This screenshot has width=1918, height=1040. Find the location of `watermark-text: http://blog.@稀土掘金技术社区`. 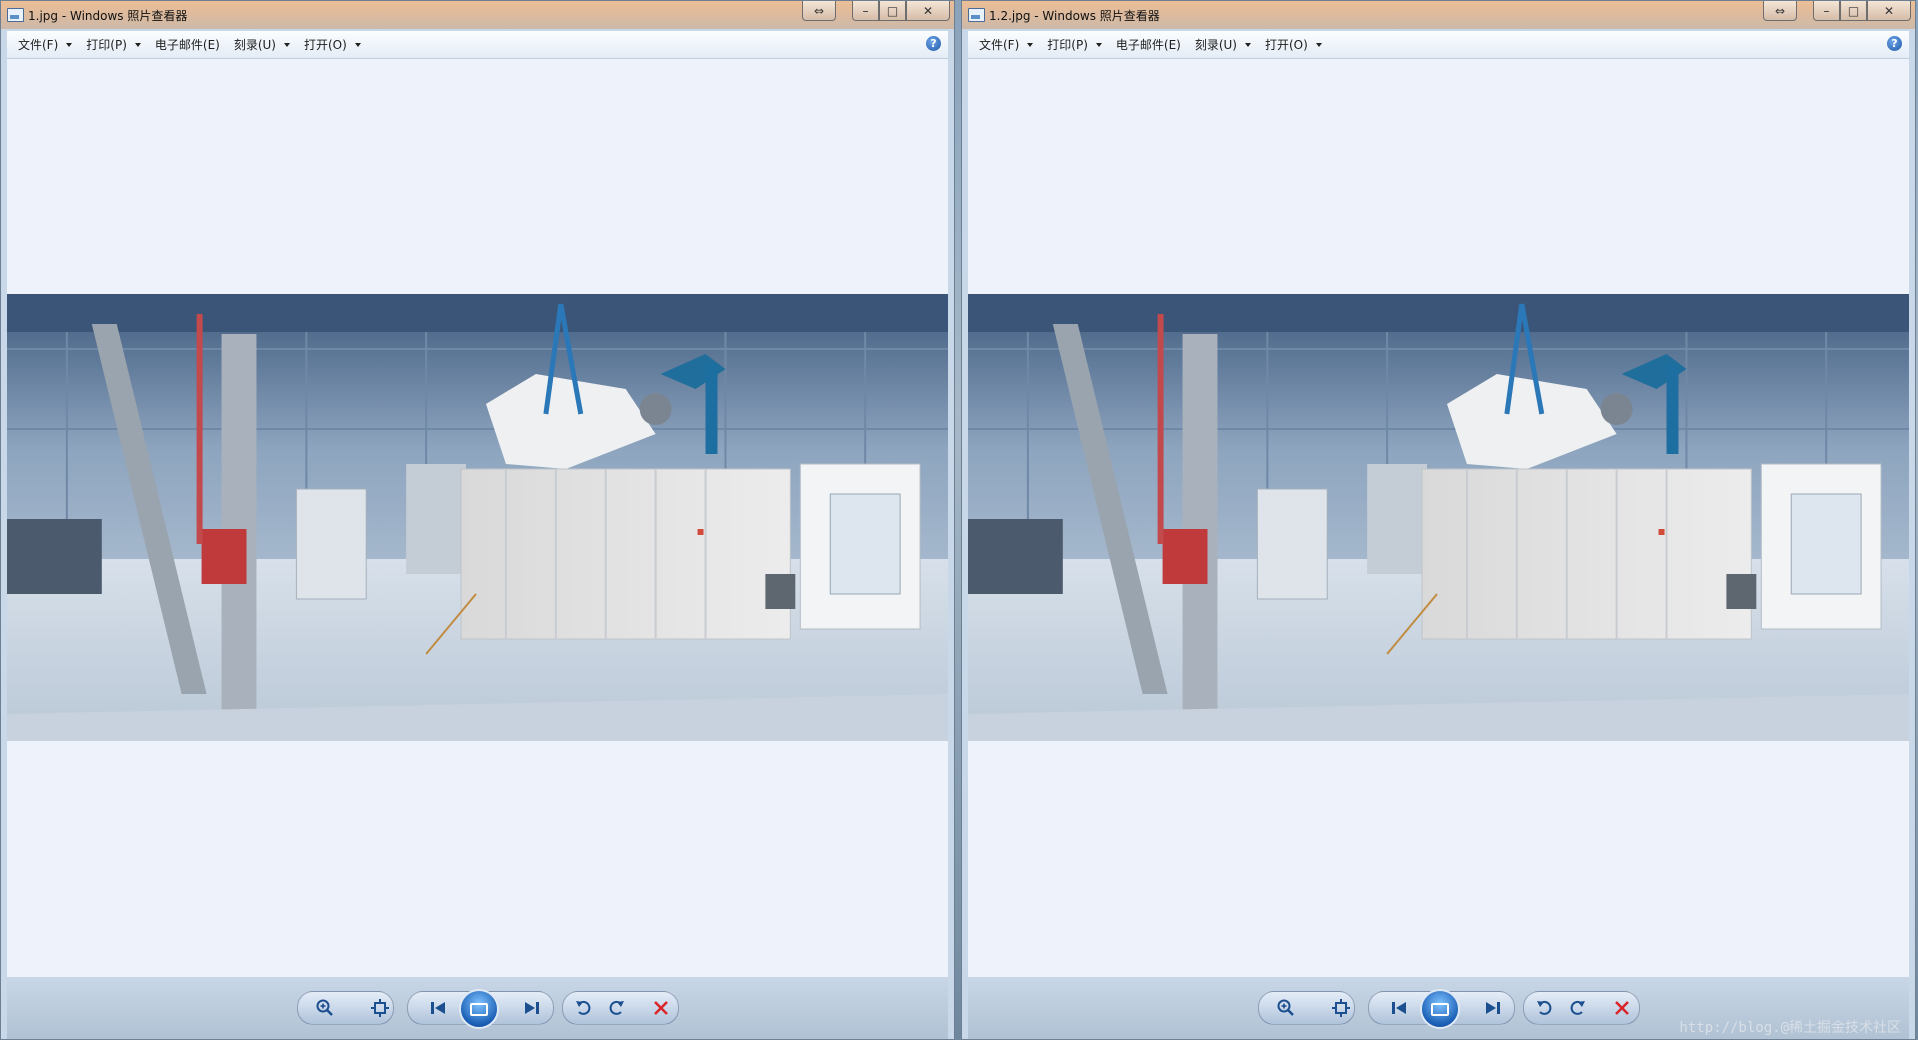

watermark-text: http://blog.@稀土掘金技术社区 is located at coordinates (1790, 1028).